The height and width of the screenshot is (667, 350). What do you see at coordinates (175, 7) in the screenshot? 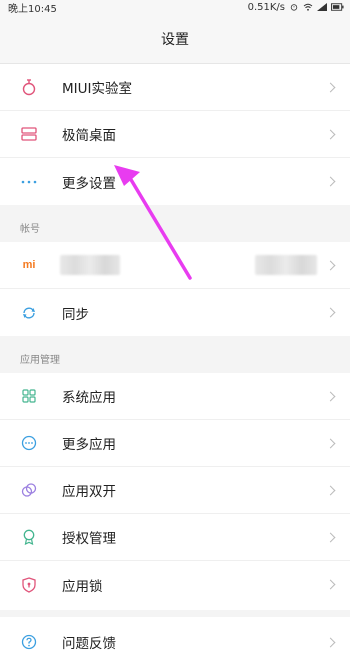
I see `status-bar: 晚上10:45 0.51K/s` at bounding box center [175, 7].